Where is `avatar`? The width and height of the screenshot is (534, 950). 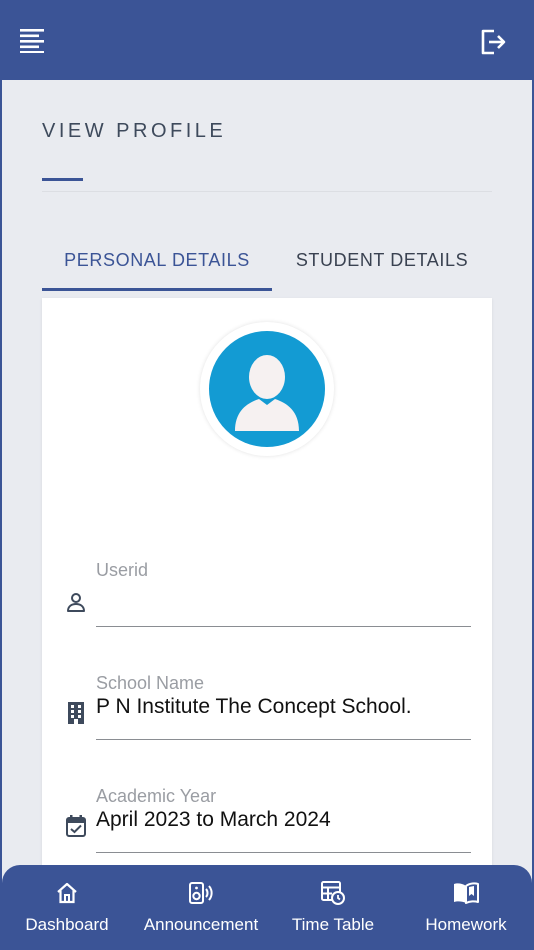
avatar is located at coordinates (267, 389).